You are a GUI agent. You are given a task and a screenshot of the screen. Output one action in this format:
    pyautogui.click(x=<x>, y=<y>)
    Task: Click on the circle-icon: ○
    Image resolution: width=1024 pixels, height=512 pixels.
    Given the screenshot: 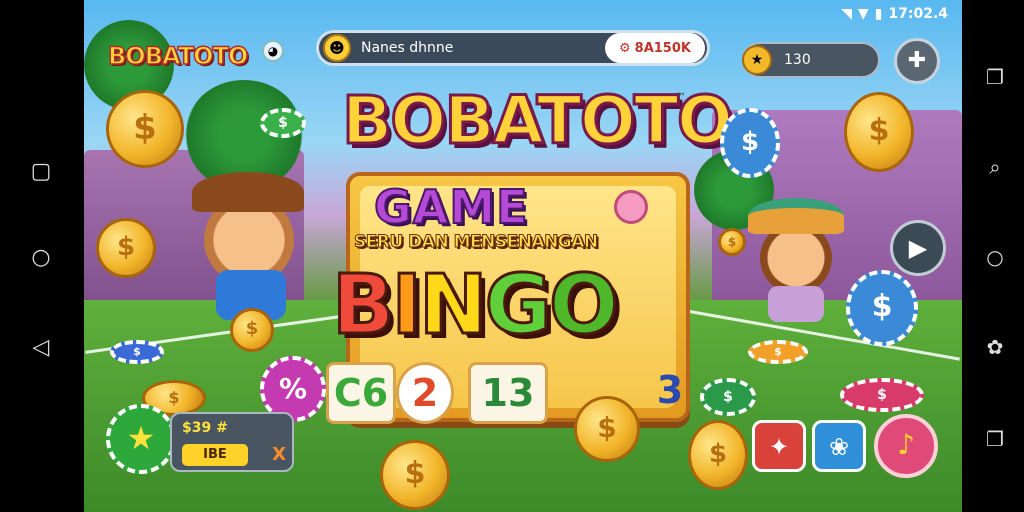 What is the action you would take?
    pyautogui.click(x=995, y=257)
    